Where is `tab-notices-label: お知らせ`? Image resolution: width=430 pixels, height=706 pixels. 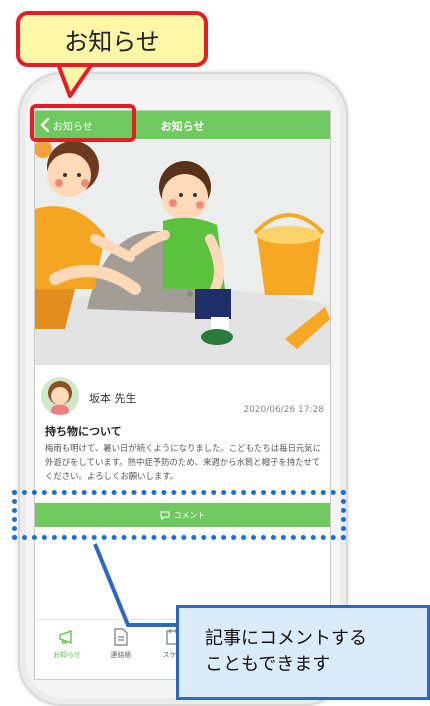
tab-notices-label: お知らせ is located at coordinates (67, 655).